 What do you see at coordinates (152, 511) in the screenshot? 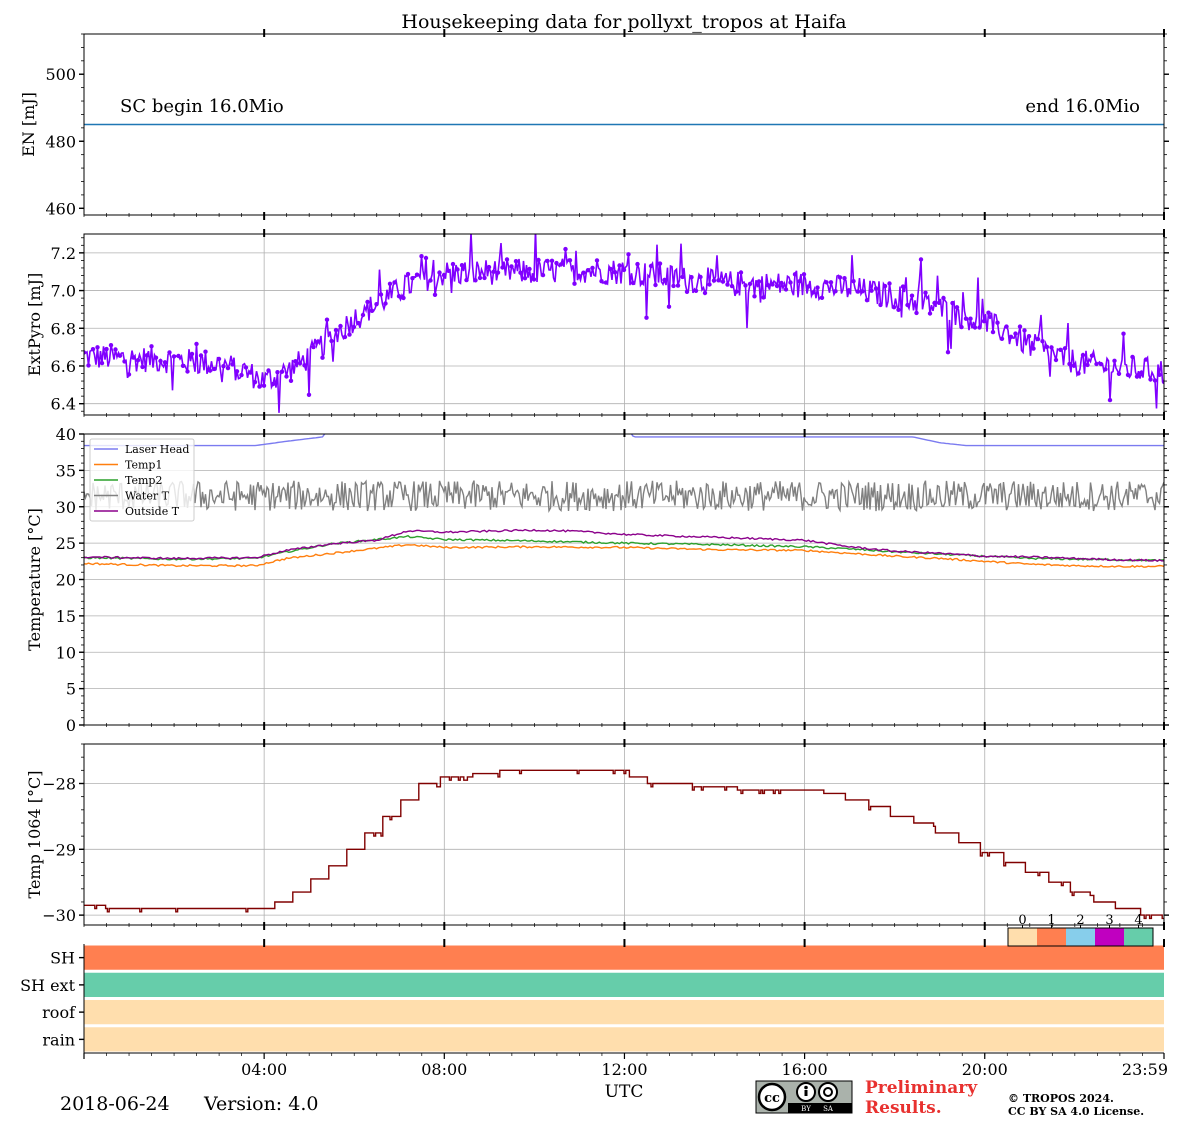
I see `legend-entry: Outside T` at bounding box center [152, 511].